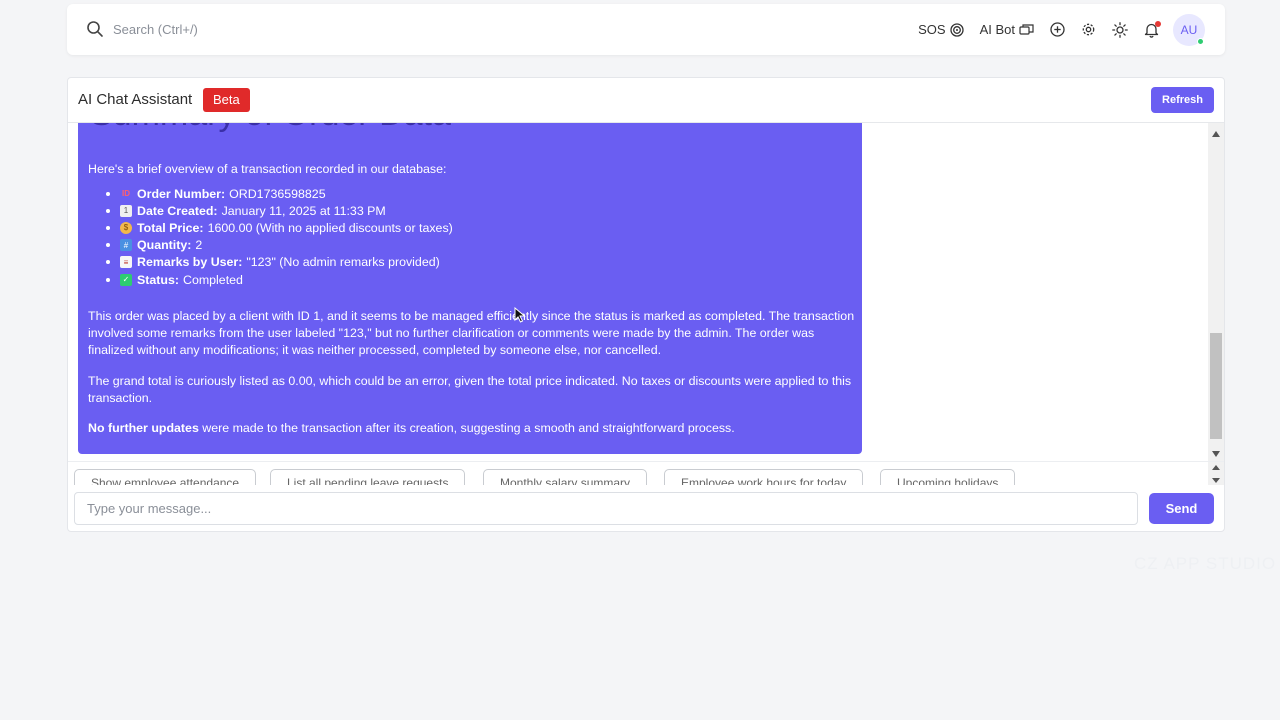 This screenshot has height=720, width=1280. I want to click on notification-dot, so click(1158, 23).